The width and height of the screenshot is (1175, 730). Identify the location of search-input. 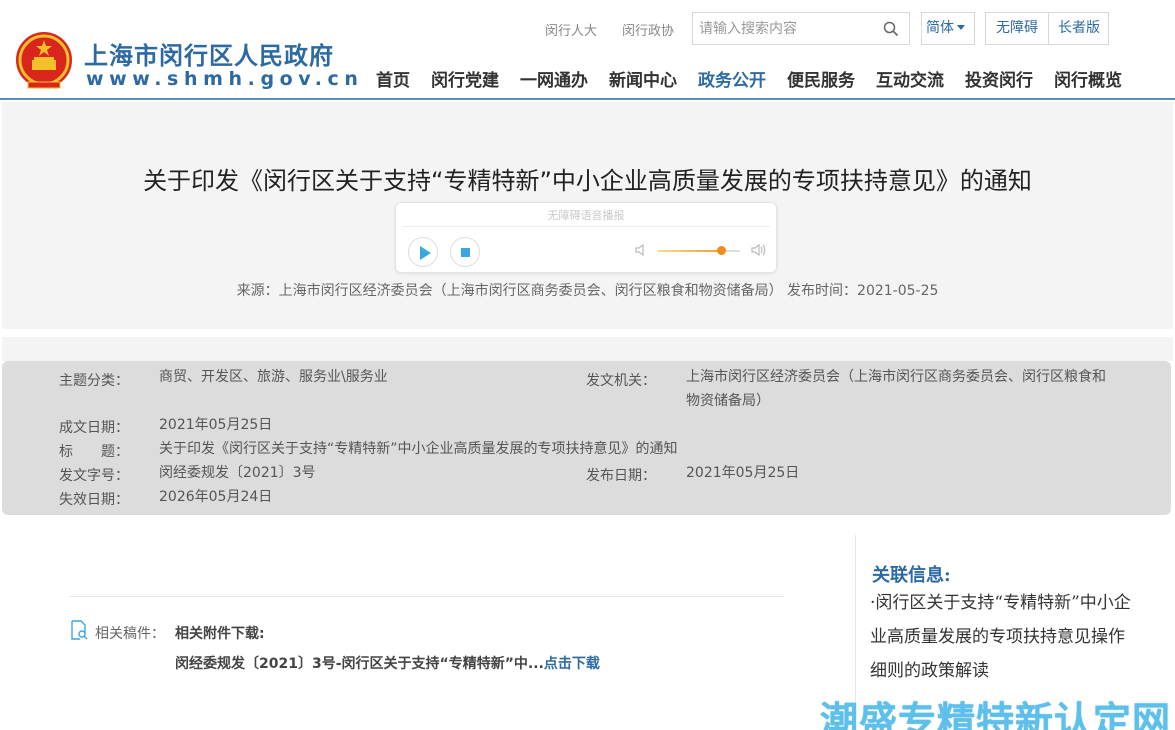
(789, 29).